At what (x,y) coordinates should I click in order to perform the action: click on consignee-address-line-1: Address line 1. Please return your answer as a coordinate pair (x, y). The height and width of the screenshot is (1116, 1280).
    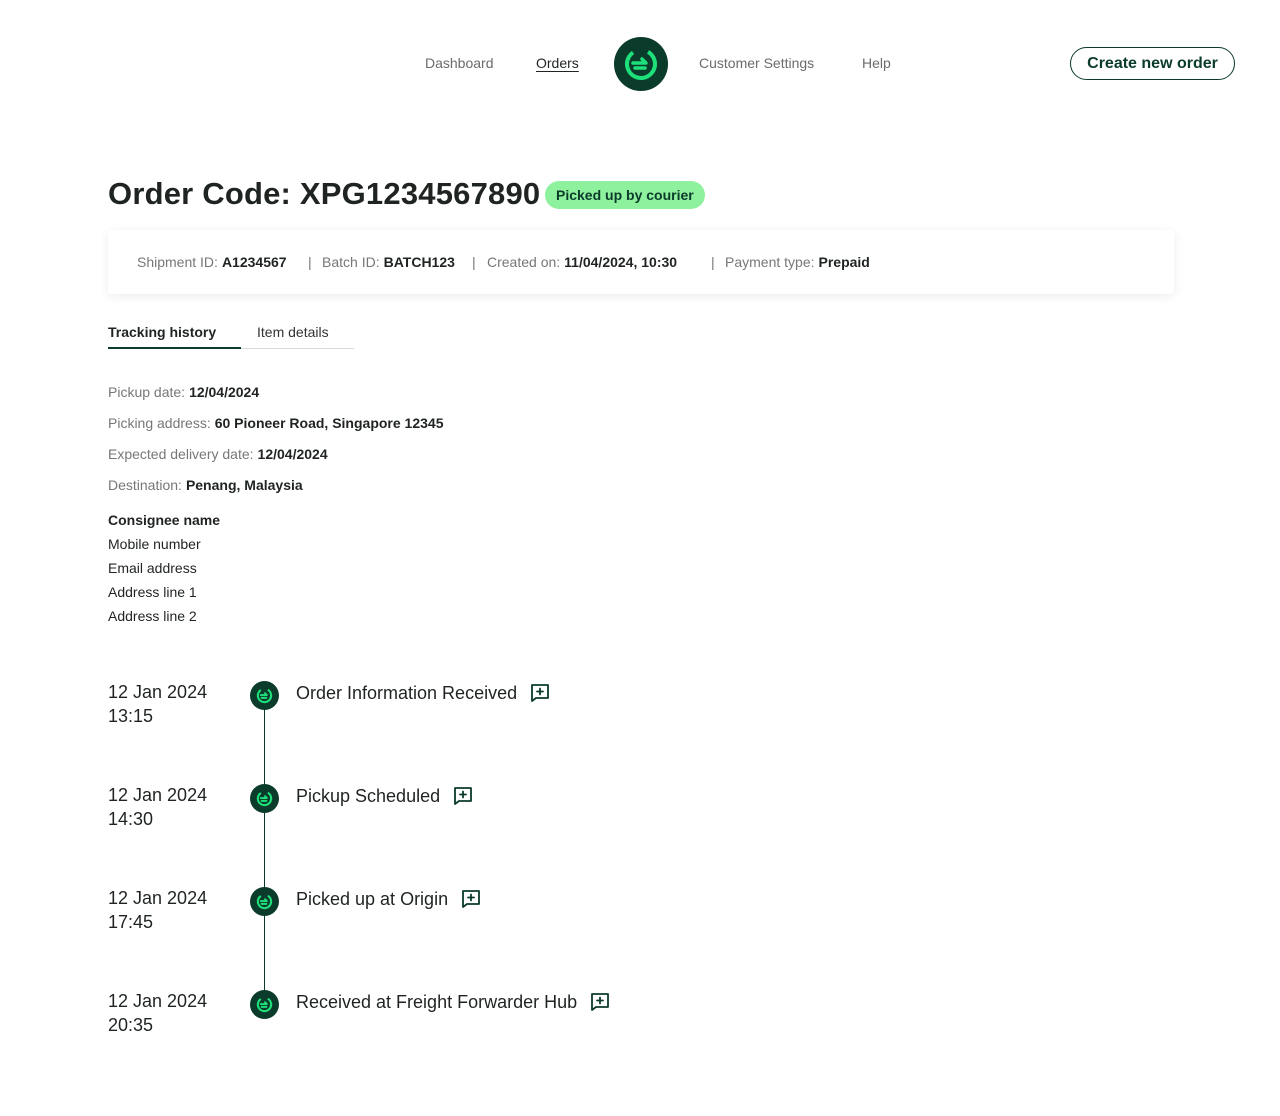
    Looking at the image, I should click on (152, 592).